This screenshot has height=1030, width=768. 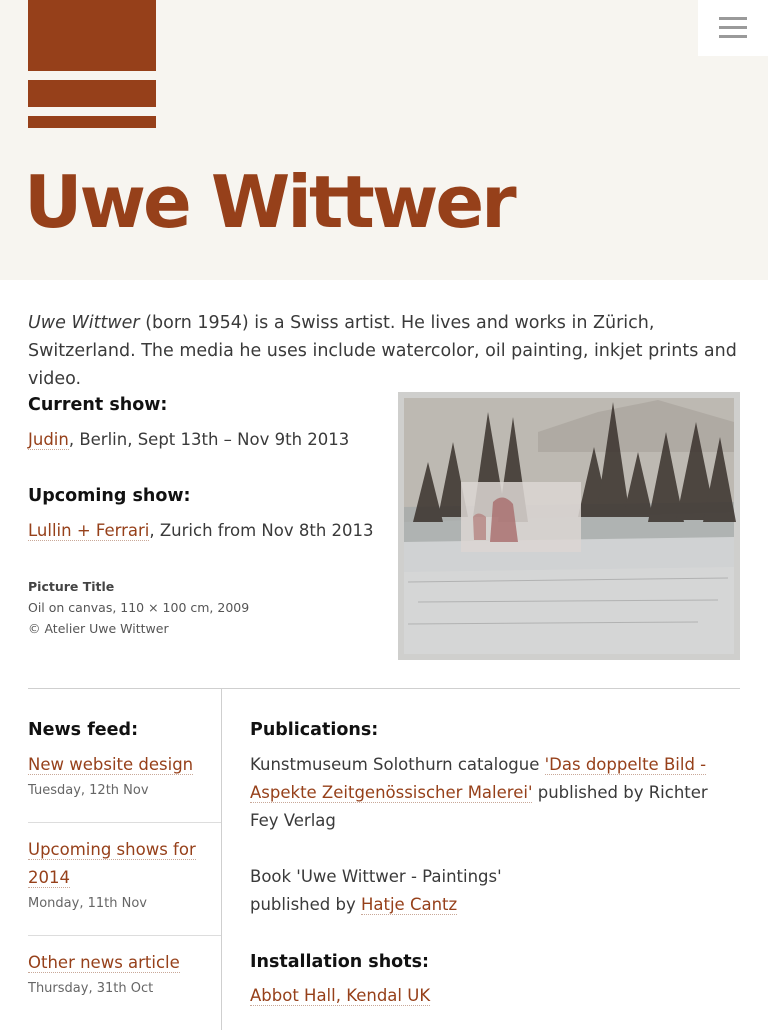 I want to click on hamburger-menu-icon, so click(x=733, y=28).